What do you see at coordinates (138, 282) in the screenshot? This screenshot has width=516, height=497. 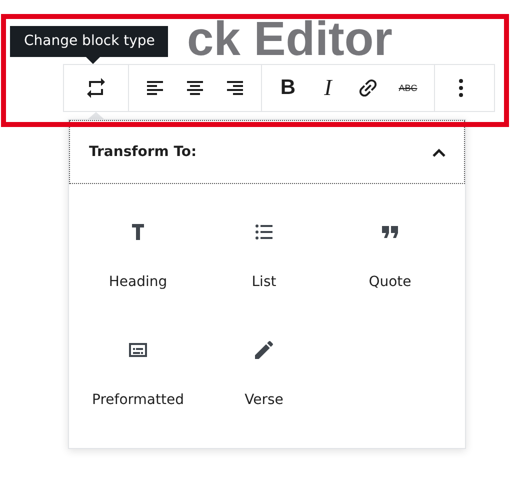 I see `block-type-option: Heading` at bounding box center [138, 282].